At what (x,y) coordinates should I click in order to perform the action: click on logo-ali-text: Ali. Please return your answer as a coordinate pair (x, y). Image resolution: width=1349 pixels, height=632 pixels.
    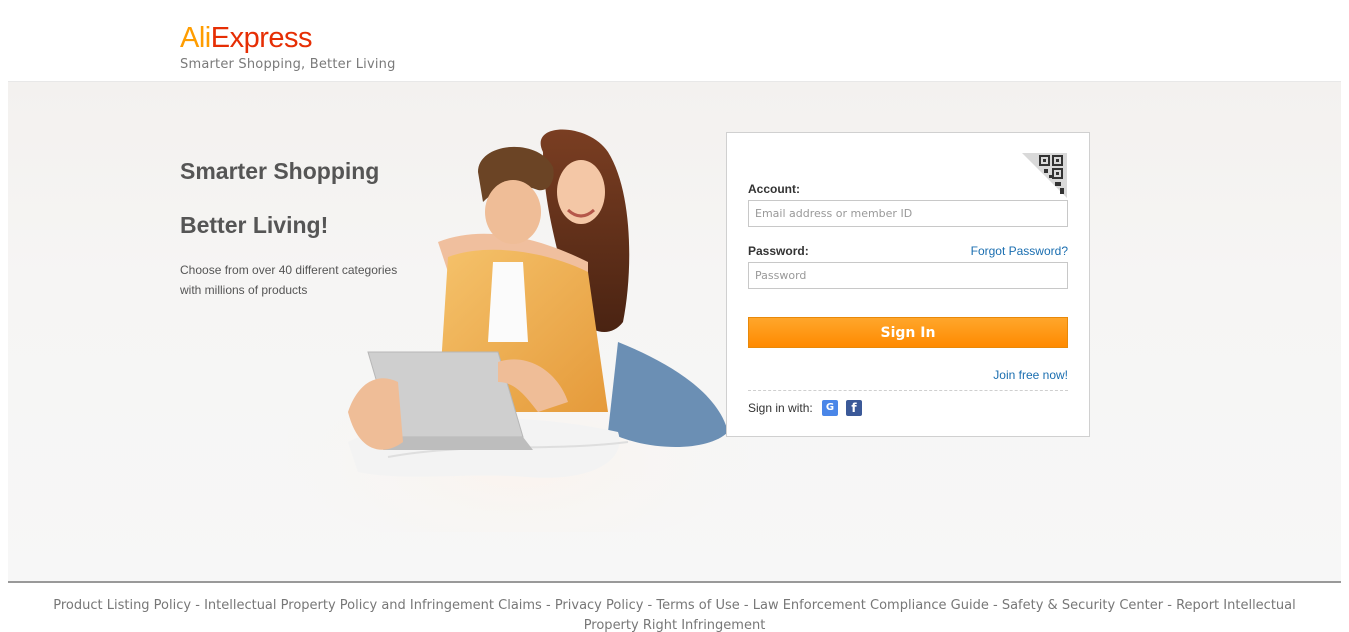
    Looking at the image, I should click on (195, 38).